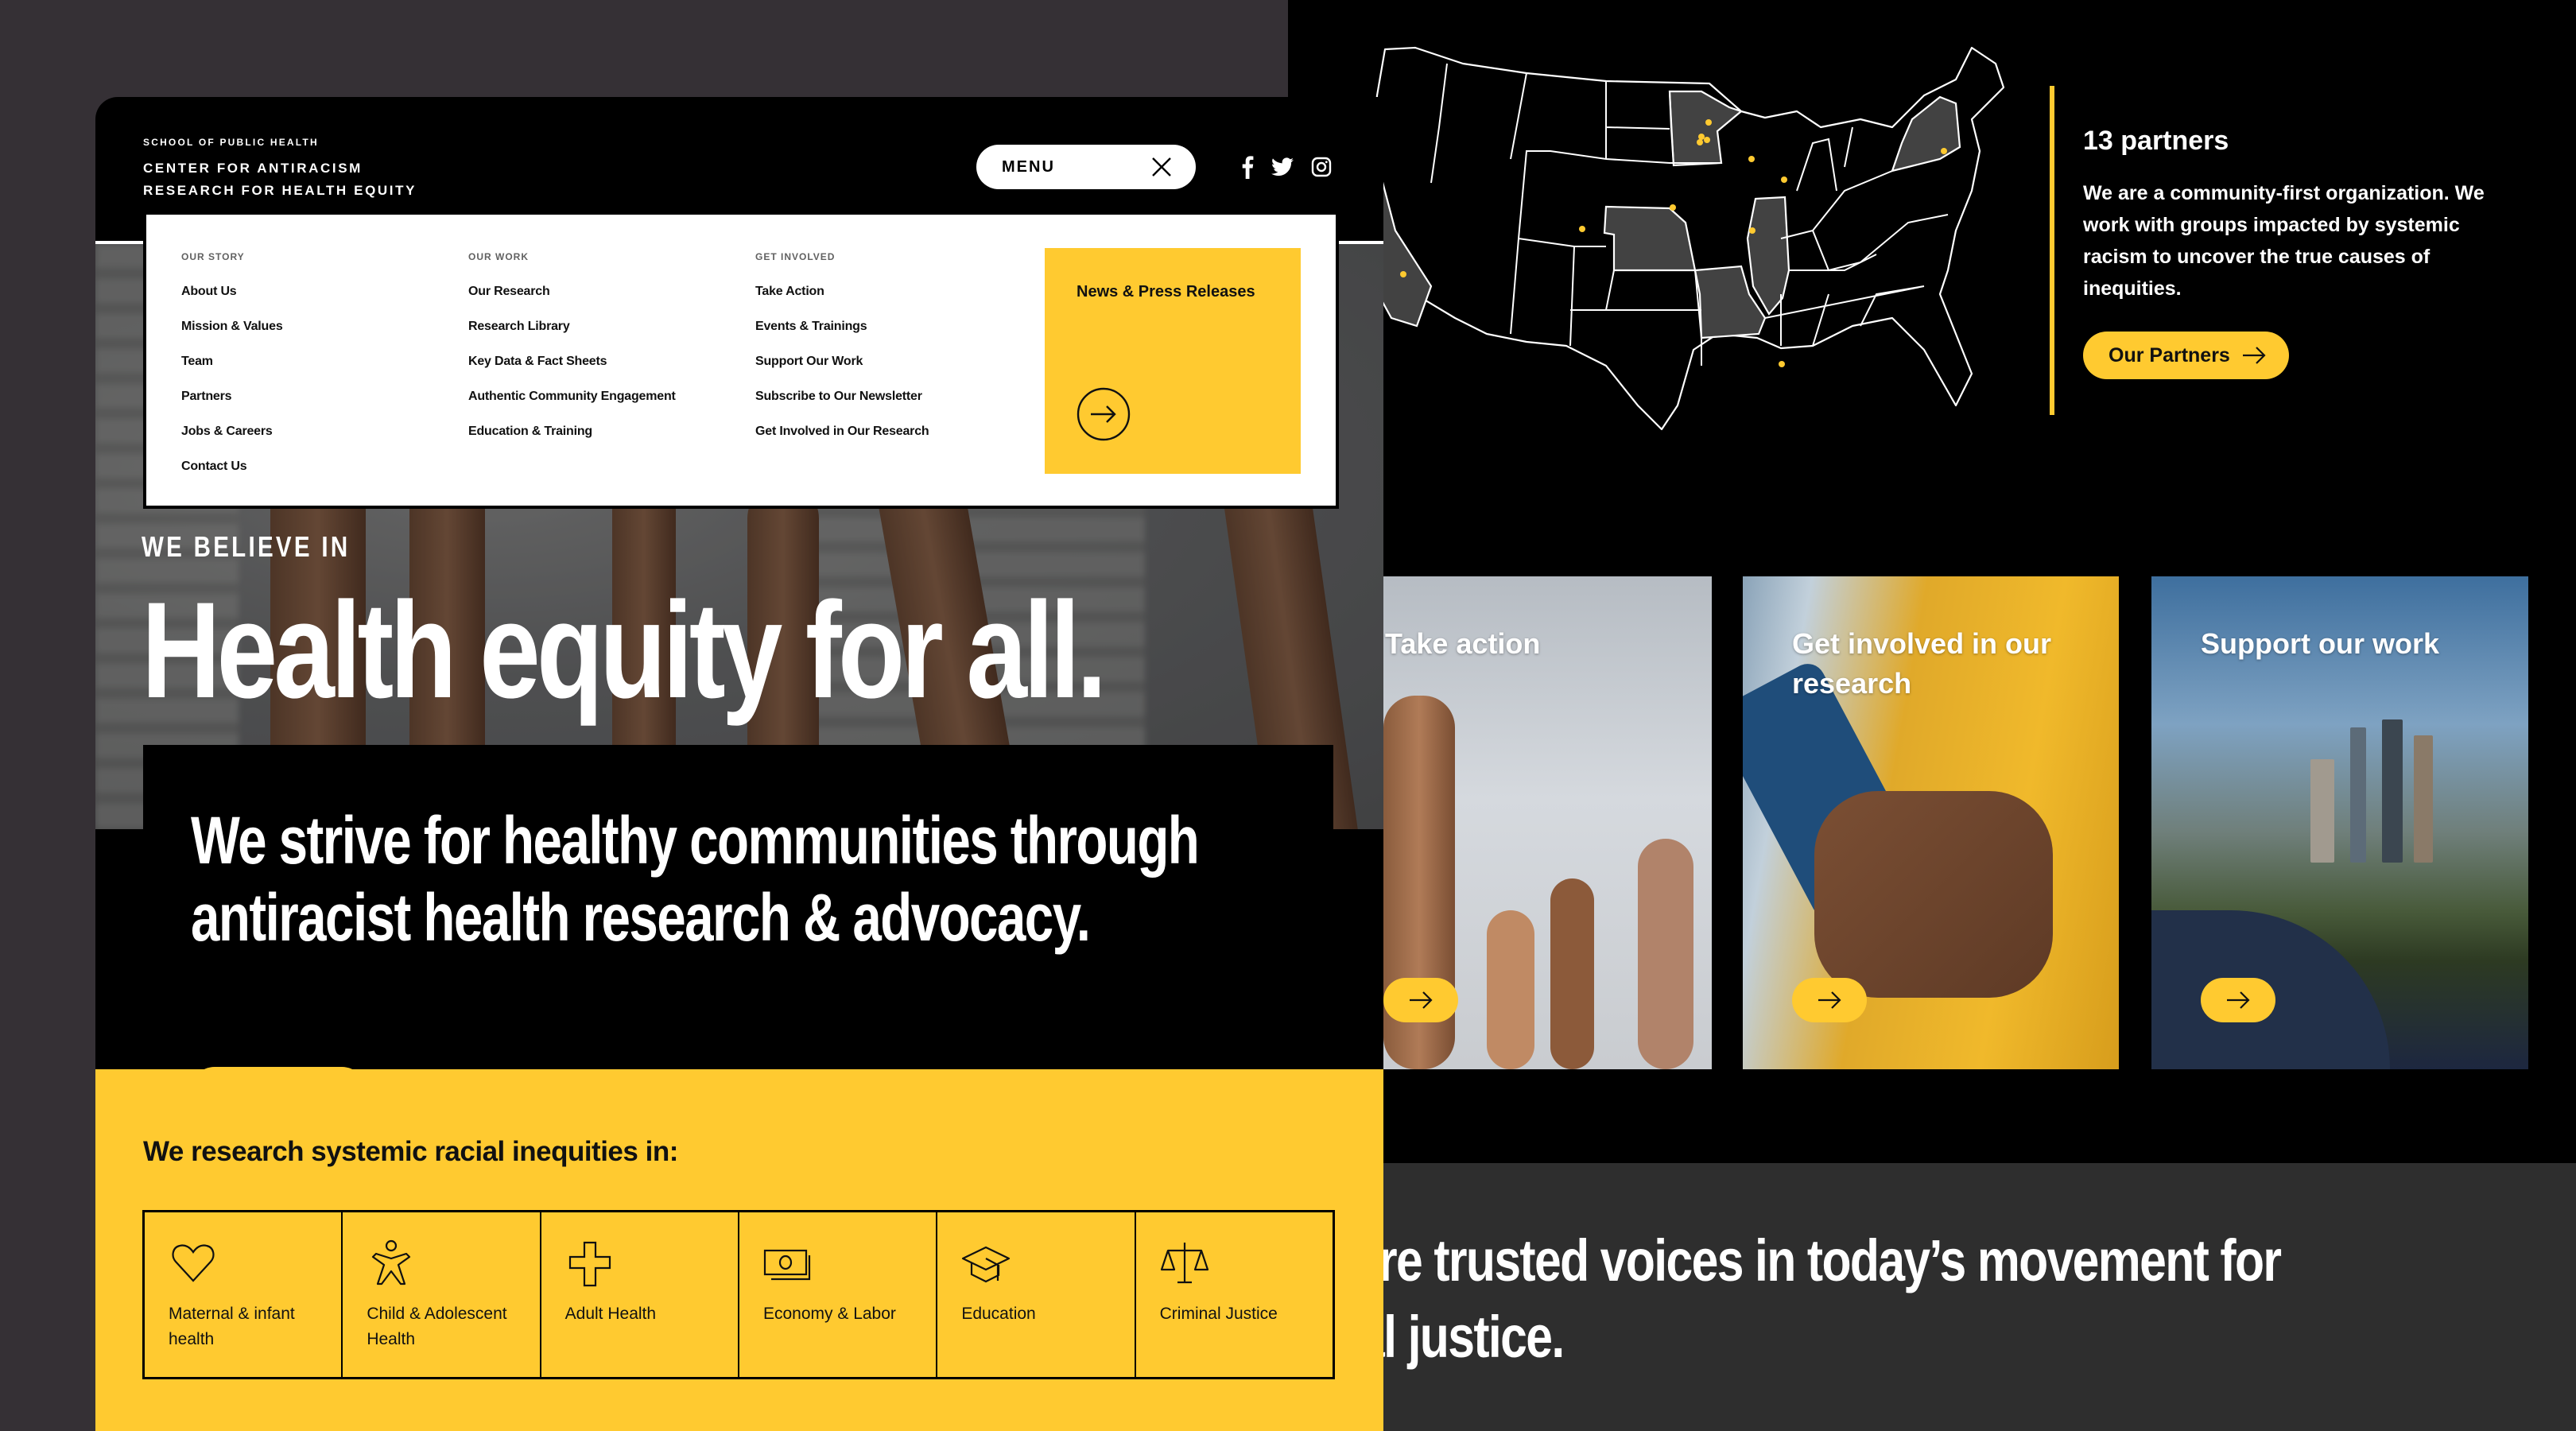  I want to click on menu-item-about-us: About Us, so click(232, 292).